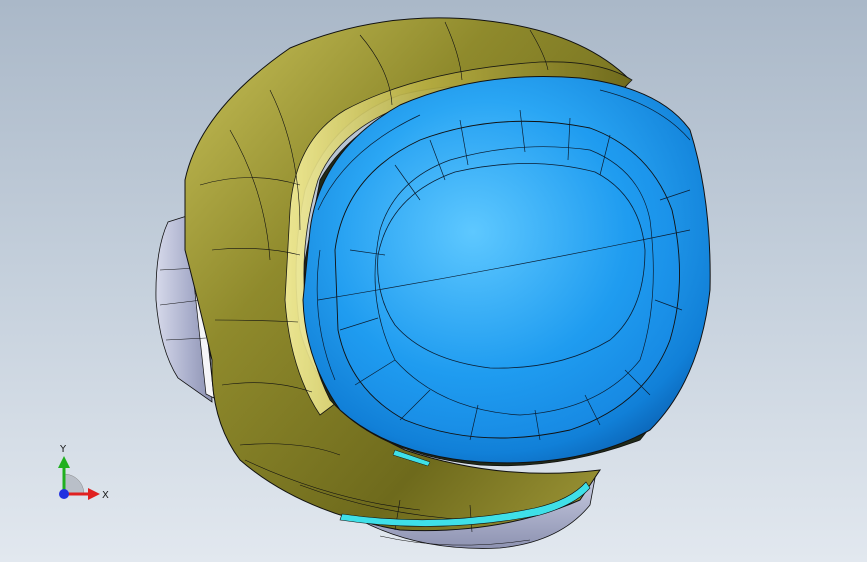 The width and height of the screenshot is (867, 562). Describe the element at coordinates (64, 462) in the screenshot. I see `y-axis-arrowhead` at that location.